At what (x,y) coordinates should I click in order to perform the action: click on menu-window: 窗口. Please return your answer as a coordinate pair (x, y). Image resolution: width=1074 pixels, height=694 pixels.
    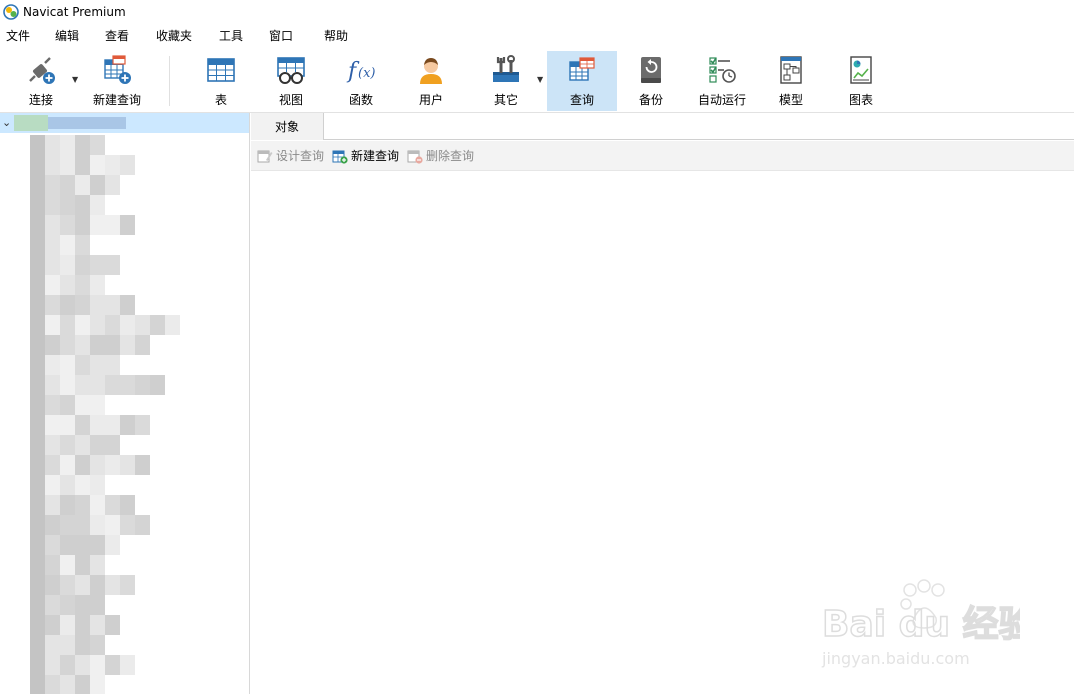
    Looking at the image, I should click on (281, 36).